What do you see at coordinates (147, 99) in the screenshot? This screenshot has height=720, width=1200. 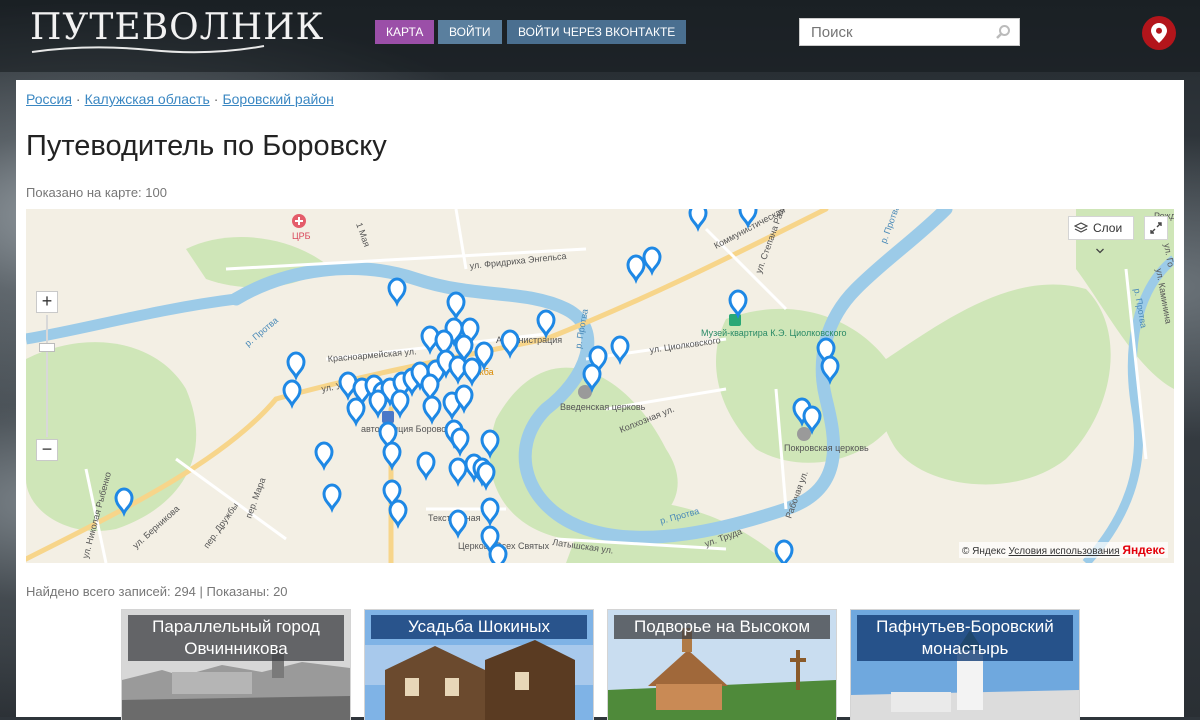 I see `breadcrumb-kaluga-region: Калужская область` at bounding box center [147, 99].